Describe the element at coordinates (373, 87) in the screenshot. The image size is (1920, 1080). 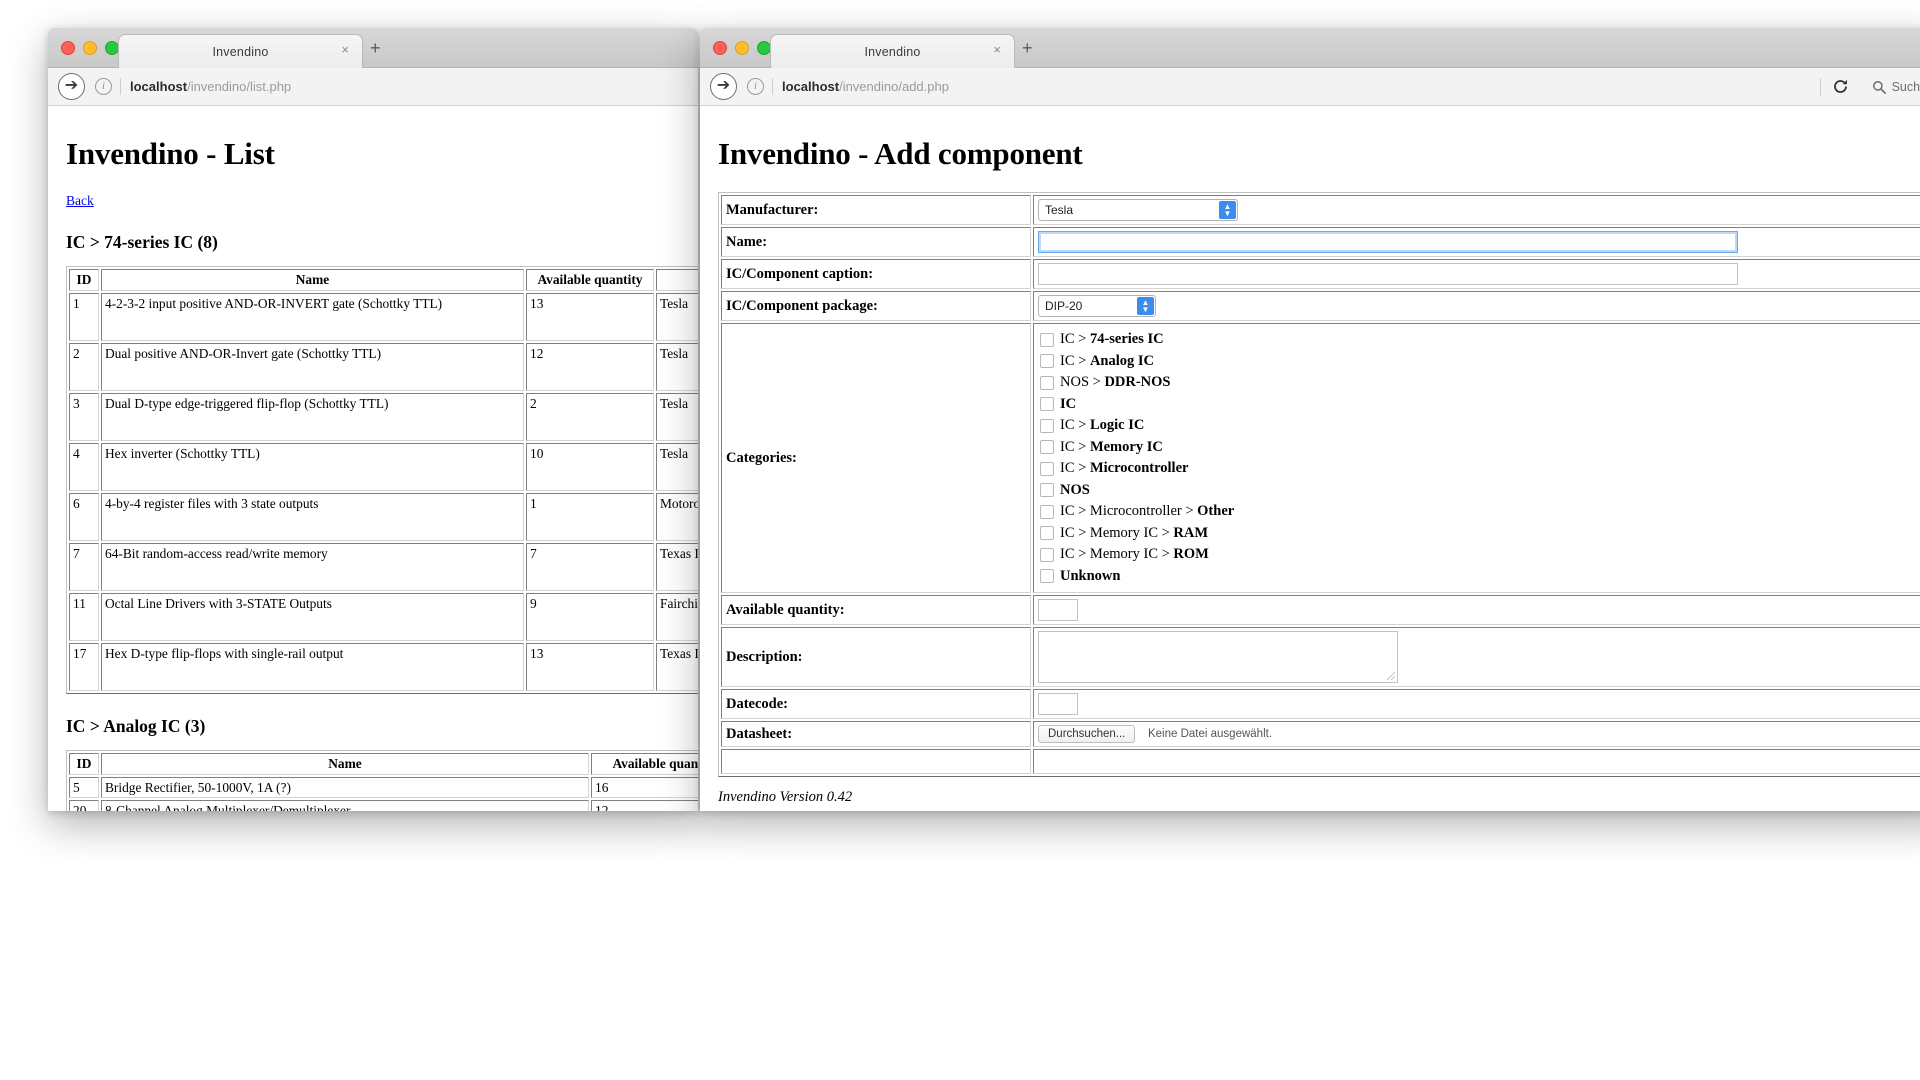
I see `toolbar-left: ➔ i localhost/invendino/list.php` at that location.